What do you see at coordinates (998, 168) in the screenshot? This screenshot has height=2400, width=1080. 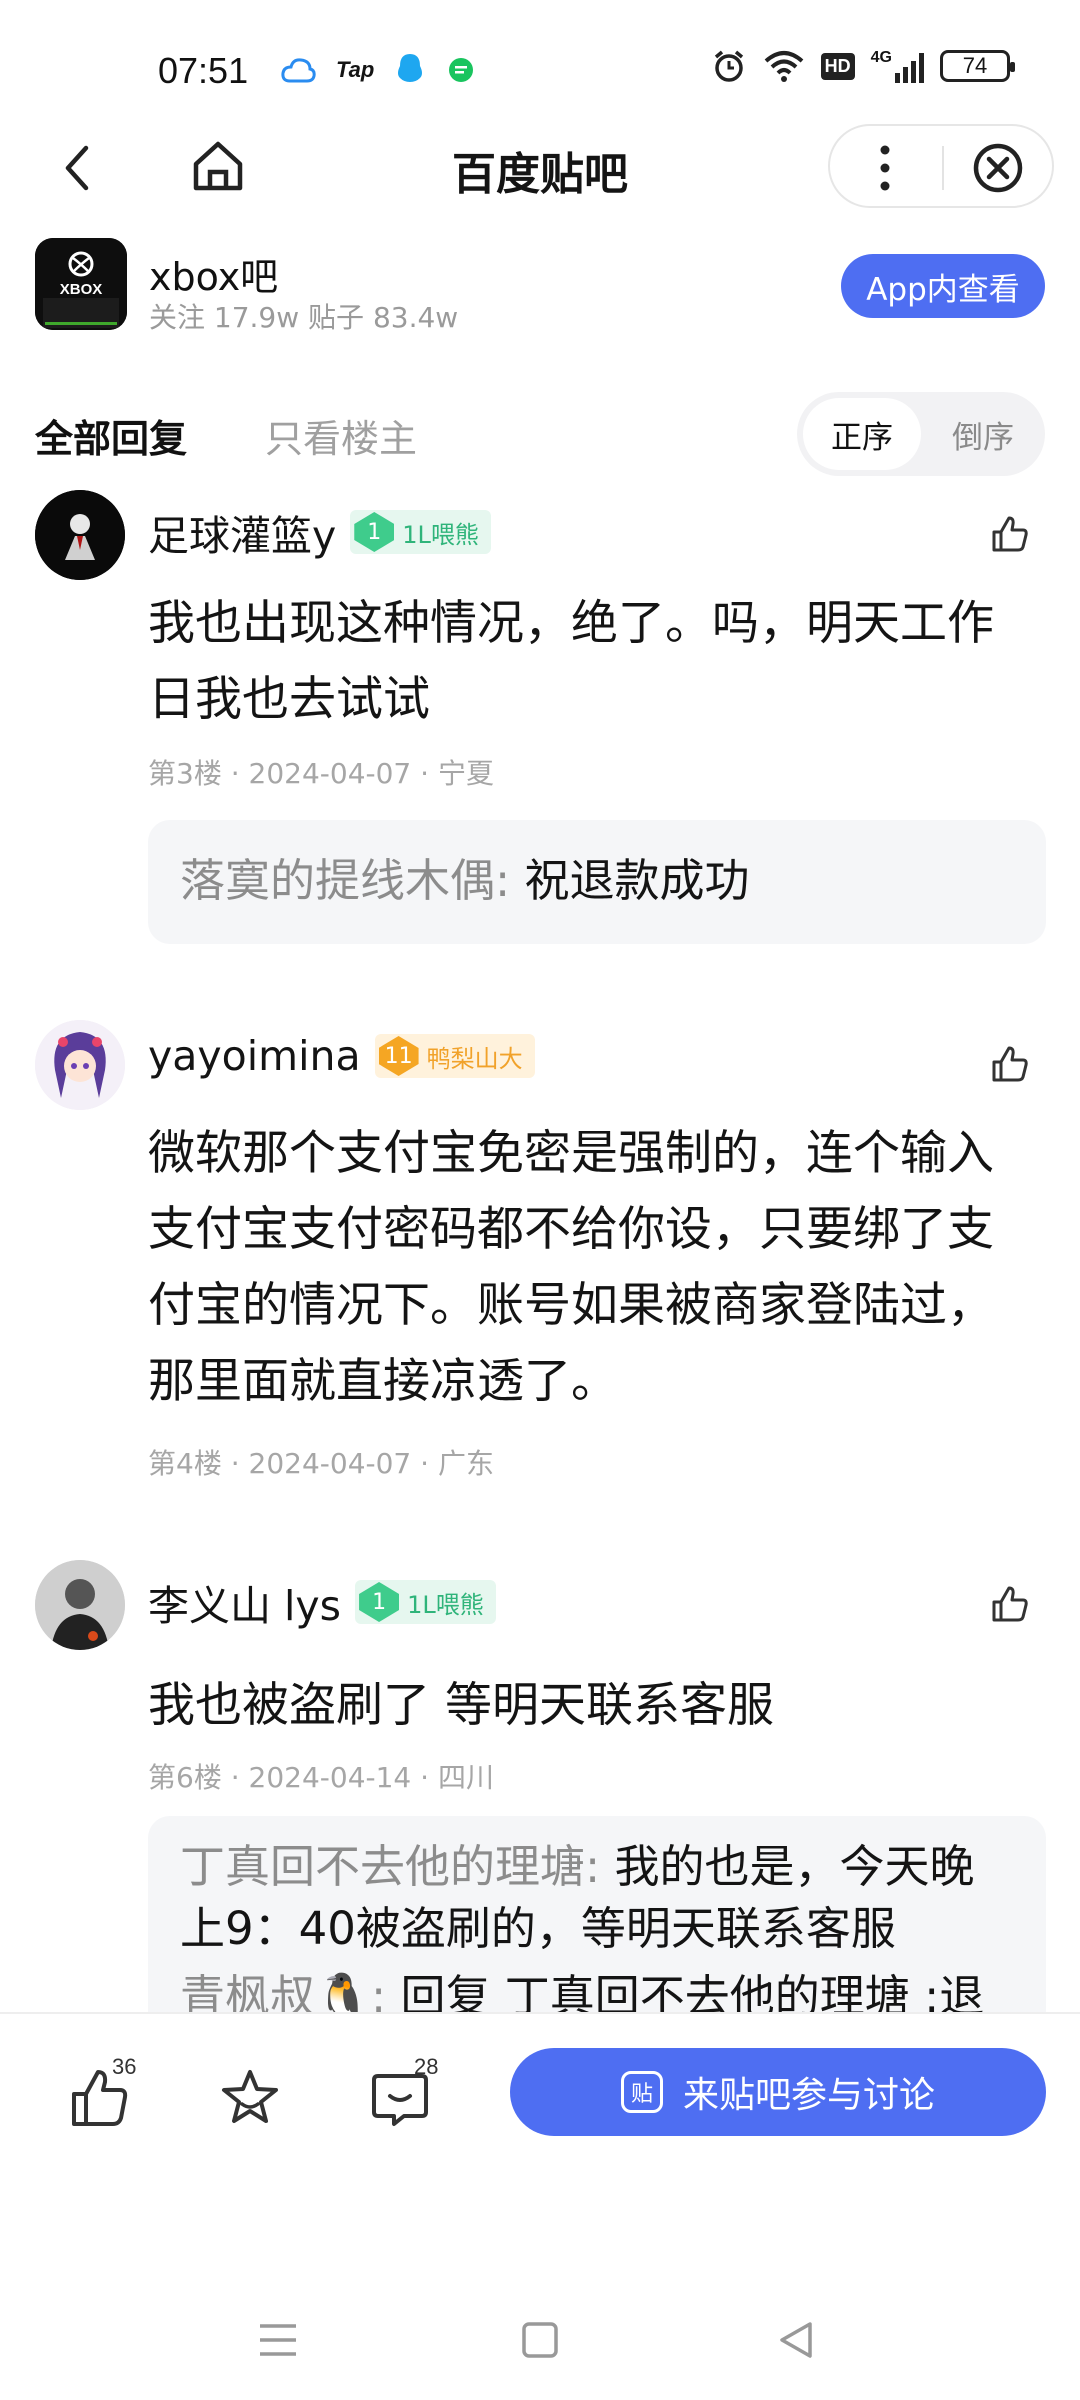 I see `close-icon` at bounding box center [998, 168].